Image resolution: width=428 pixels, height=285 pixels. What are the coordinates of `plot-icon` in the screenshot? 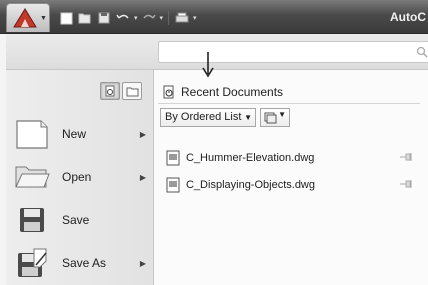 It's located at (182, 18).